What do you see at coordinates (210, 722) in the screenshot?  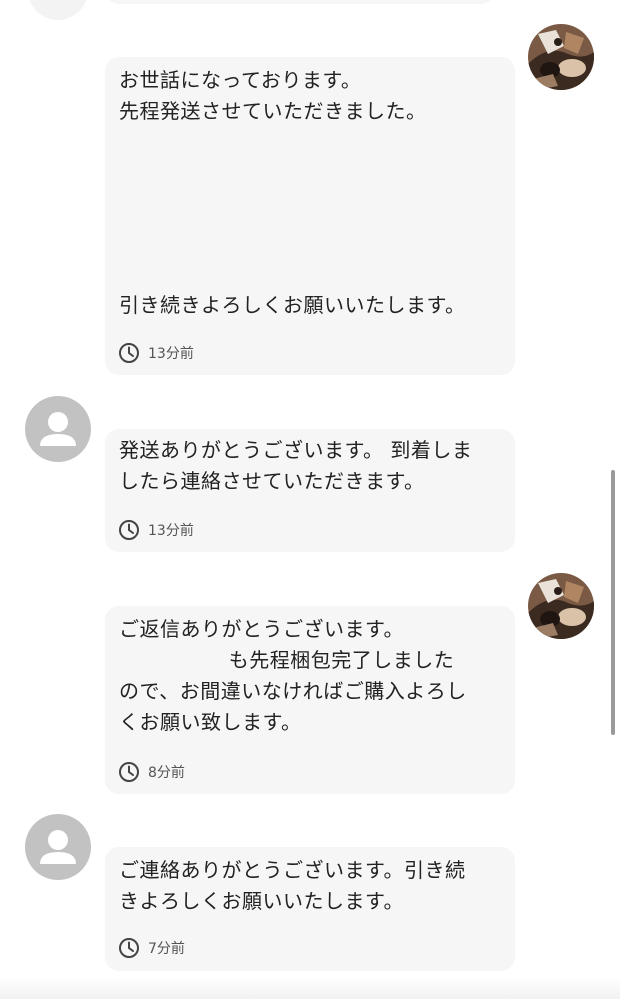 I see `message-line: くお願い致します。` at bounding box center [210, 722].